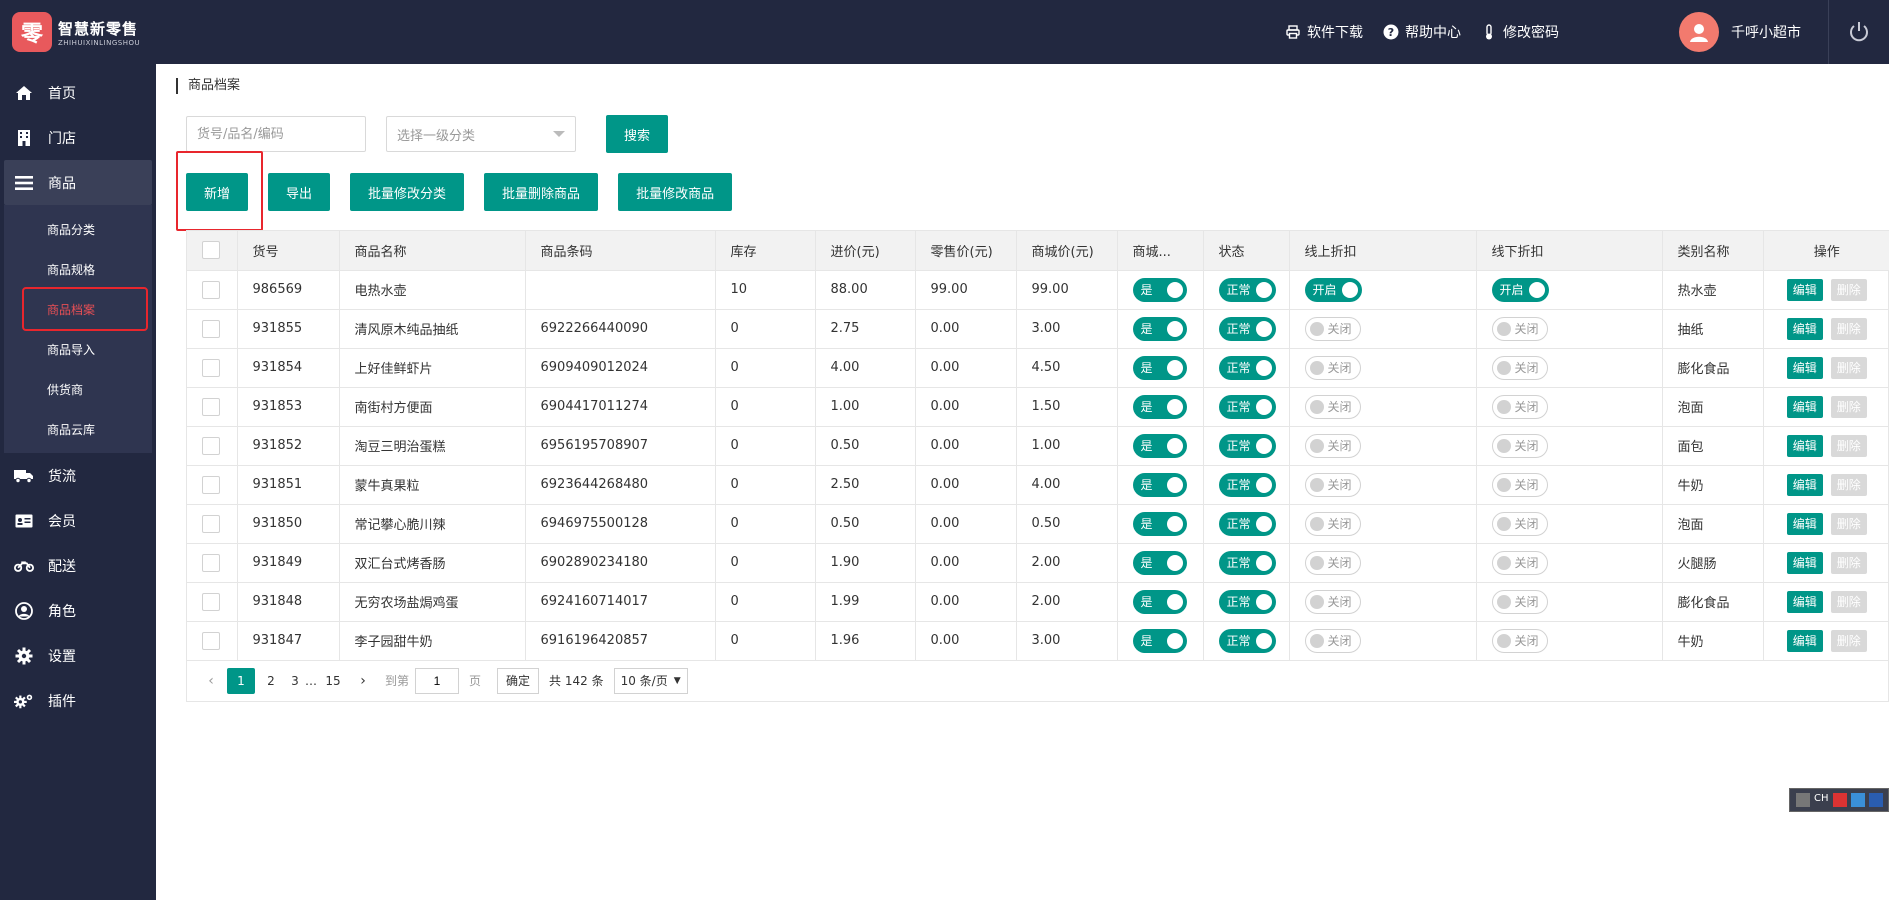 This screenshot has height=900, width=1889. Describe the element at coordinates (295, 681) in the screenshot. I see `page-3: 3` at that location.